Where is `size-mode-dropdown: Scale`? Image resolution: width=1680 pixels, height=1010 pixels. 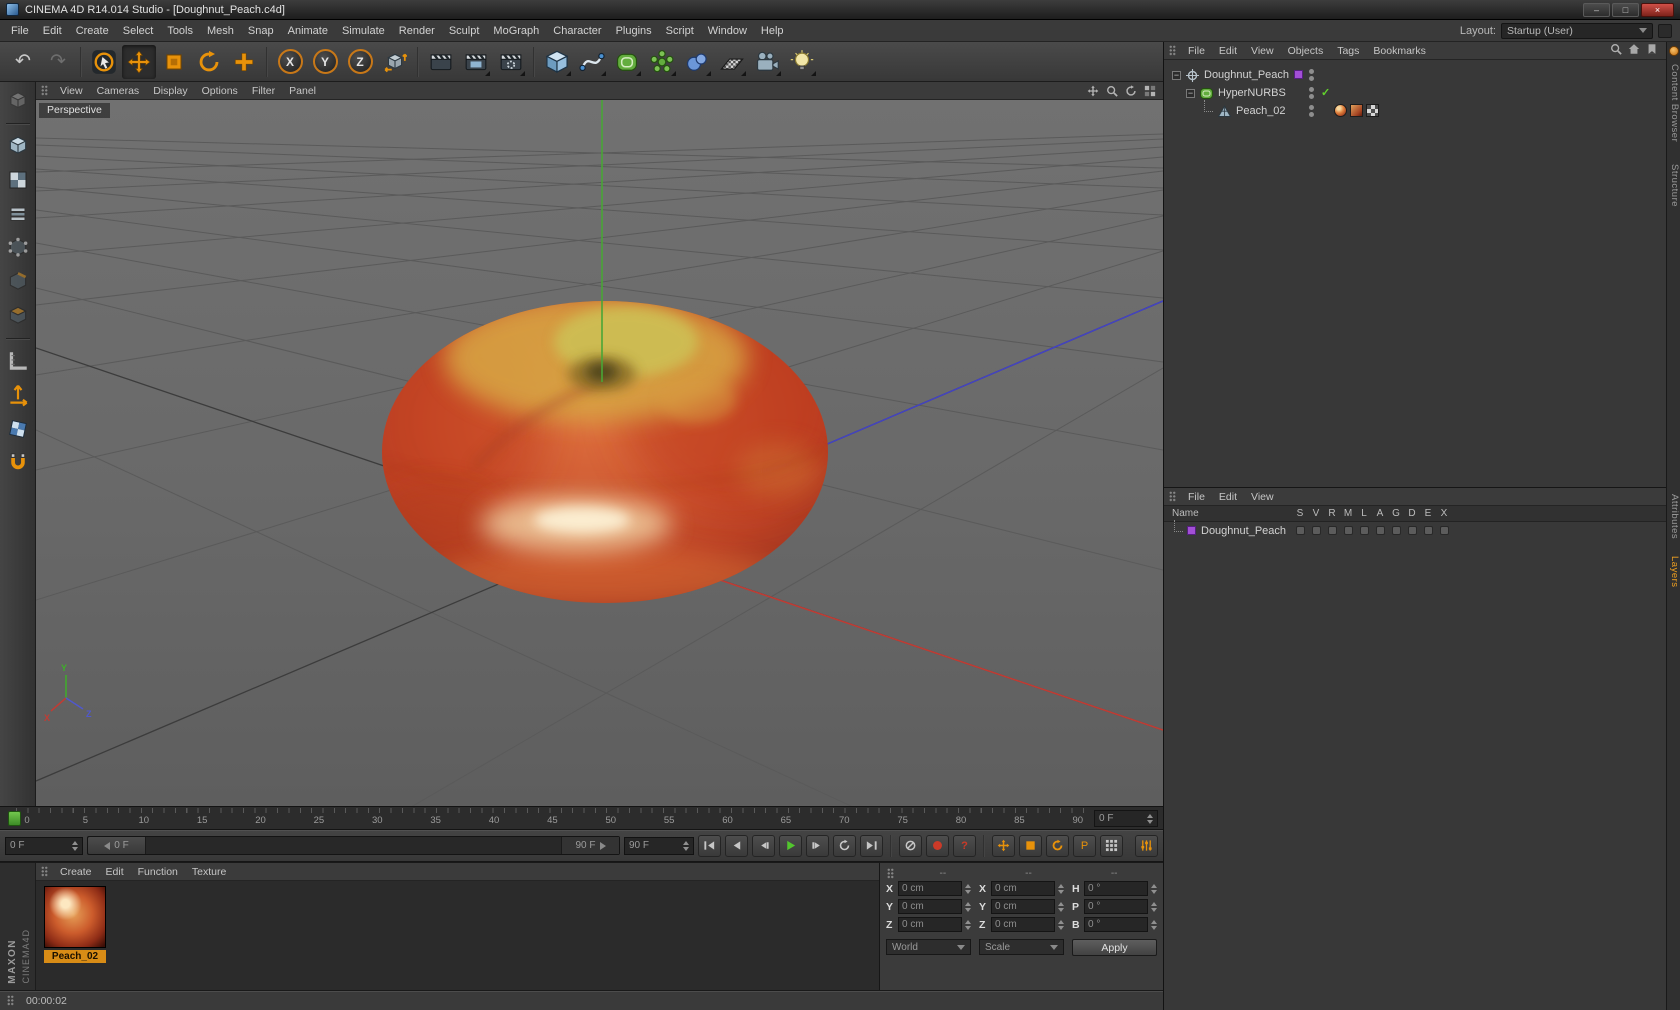
size-mode-dropdown: Scale is located at coordinates (1021, 947).